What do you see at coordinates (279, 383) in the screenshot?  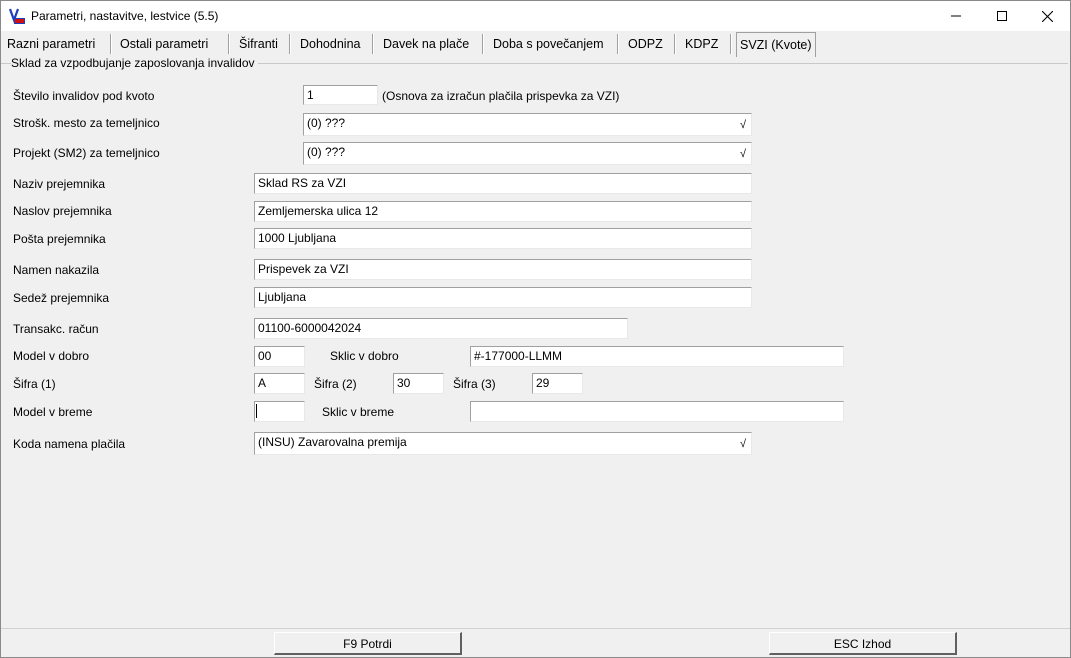 I see `sifra1-input: A` at bounding box center [279, 383].